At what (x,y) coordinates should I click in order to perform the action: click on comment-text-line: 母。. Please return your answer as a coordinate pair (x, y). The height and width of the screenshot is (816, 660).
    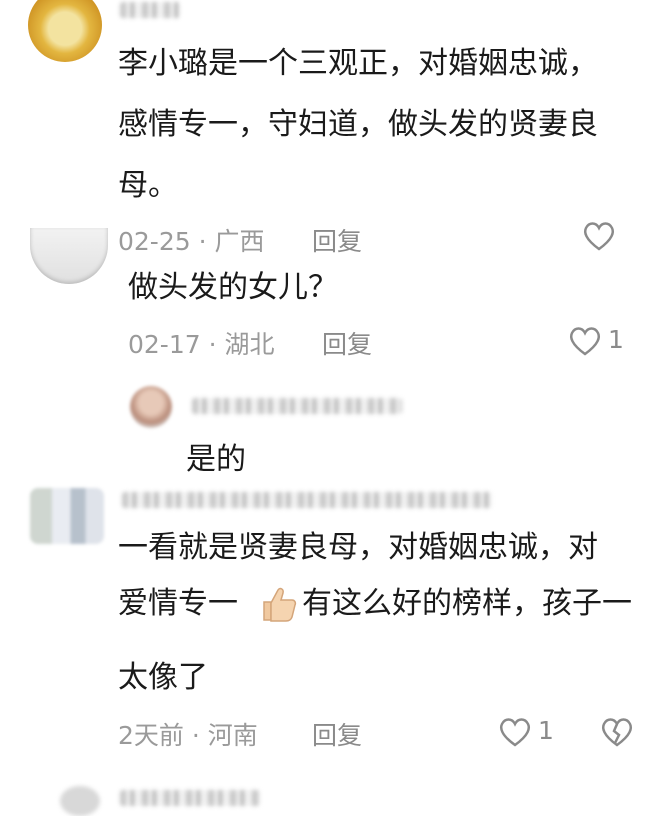
    Looking at the image, I should click on (148, 185).